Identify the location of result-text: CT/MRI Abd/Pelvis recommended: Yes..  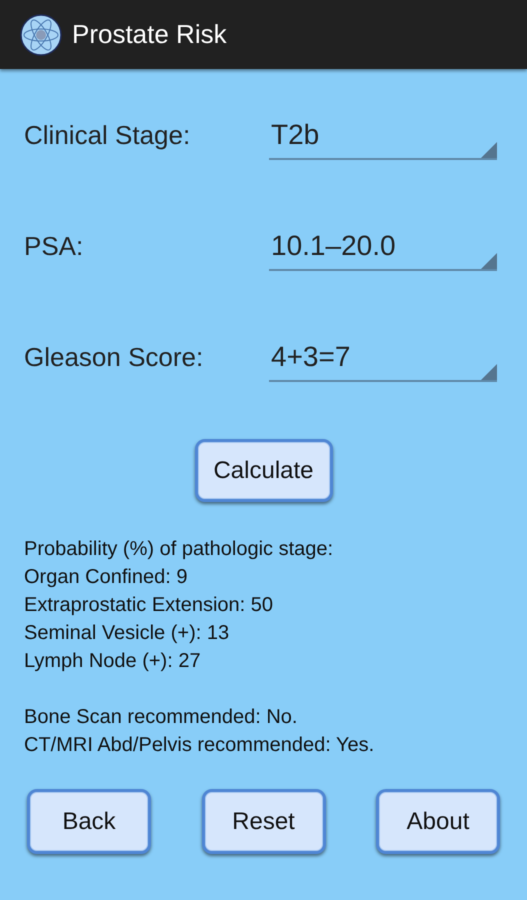
(200, 745).